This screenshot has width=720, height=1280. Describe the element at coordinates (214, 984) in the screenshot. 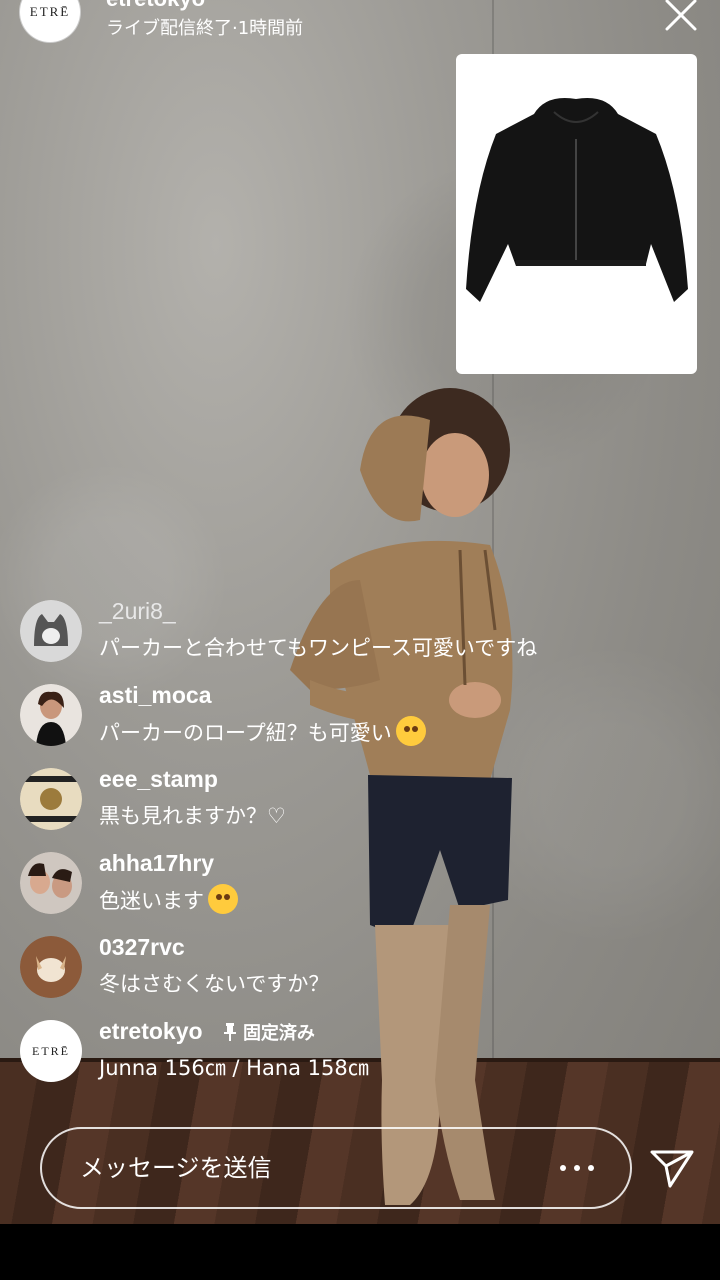

I see `comment-text: 冬はさむくないですか？` at that location.